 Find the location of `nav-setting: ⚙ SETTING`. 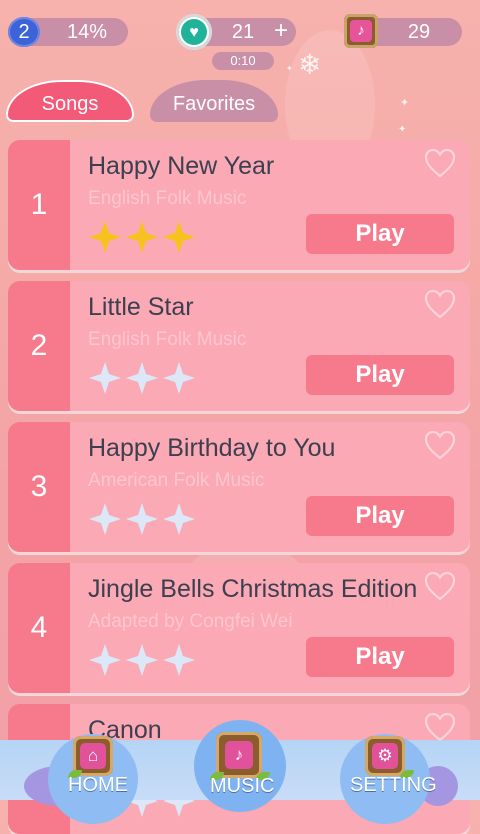

nav-setting: ⚙ SETTING is located at coordinates (388, 768).